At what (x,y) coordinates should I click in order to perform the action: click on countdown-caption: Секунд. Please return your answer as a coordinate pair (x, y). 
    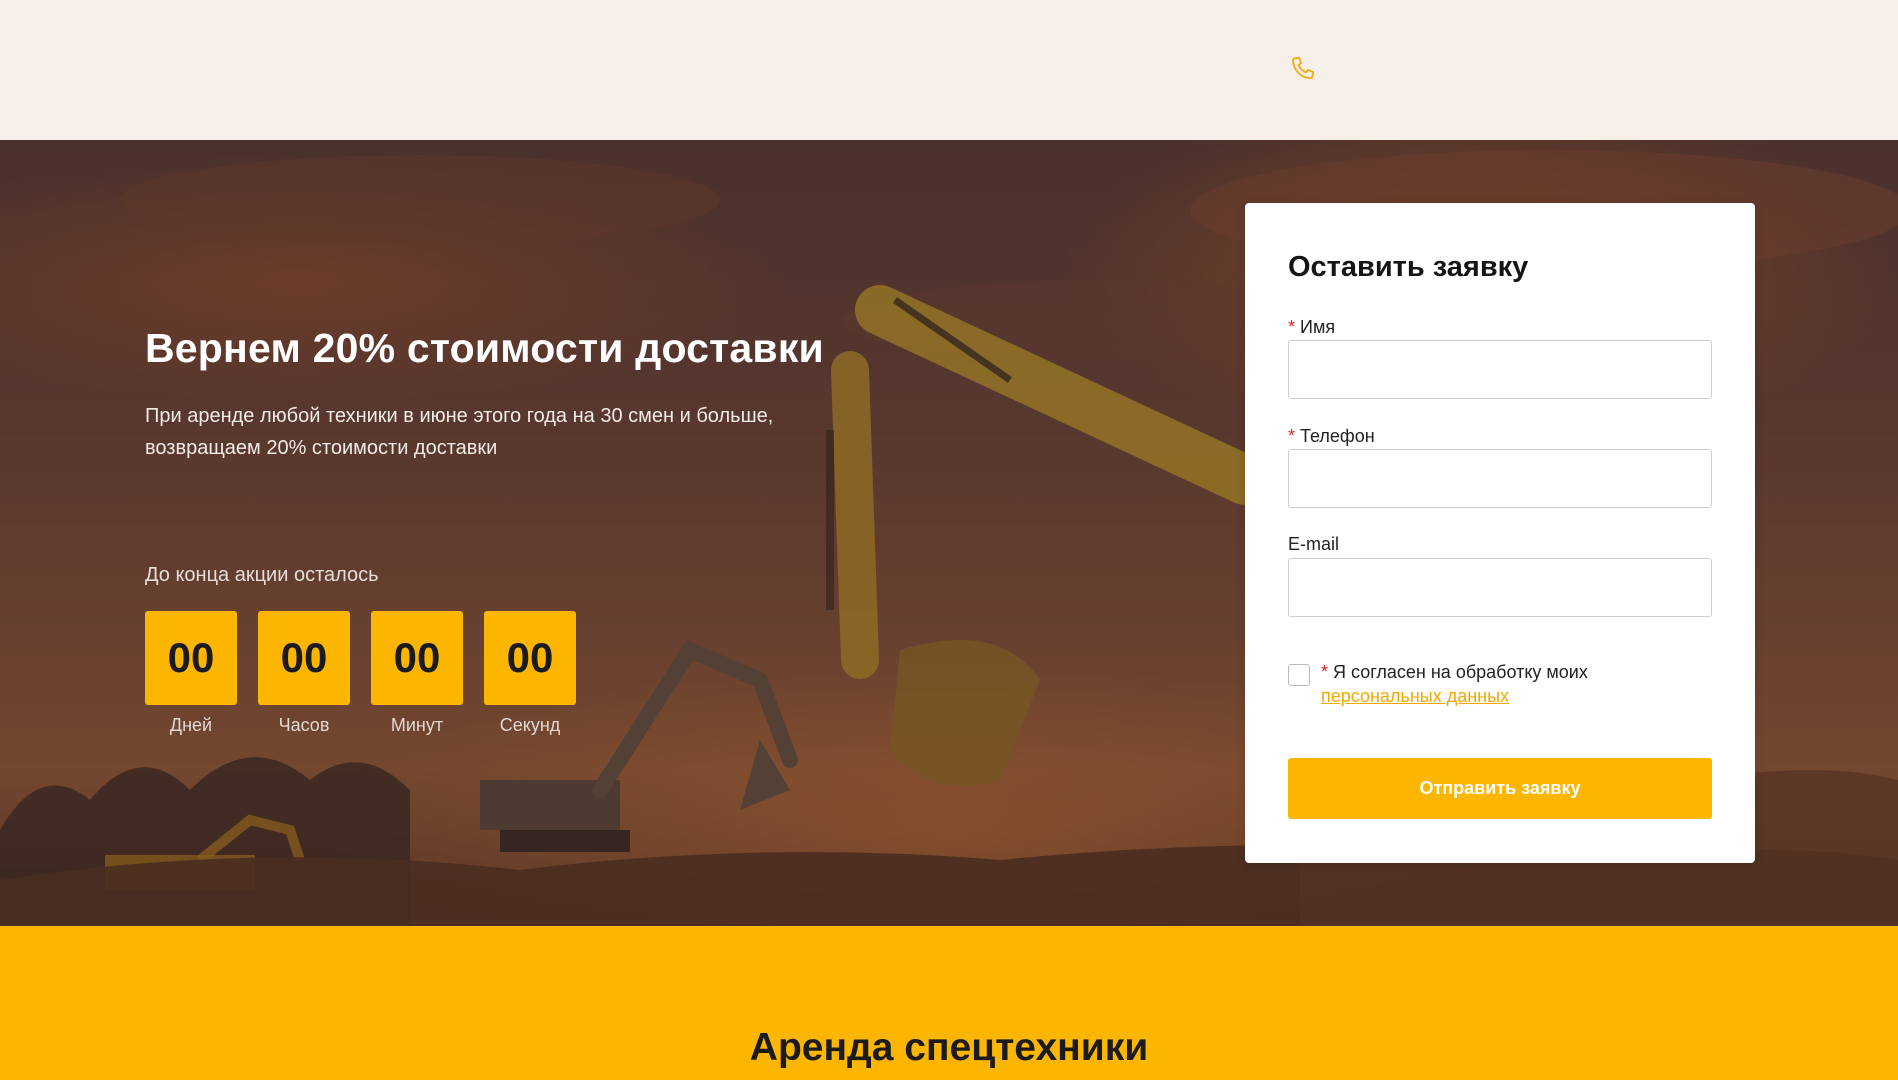
    Looking at the image, I should click on (530, 725).